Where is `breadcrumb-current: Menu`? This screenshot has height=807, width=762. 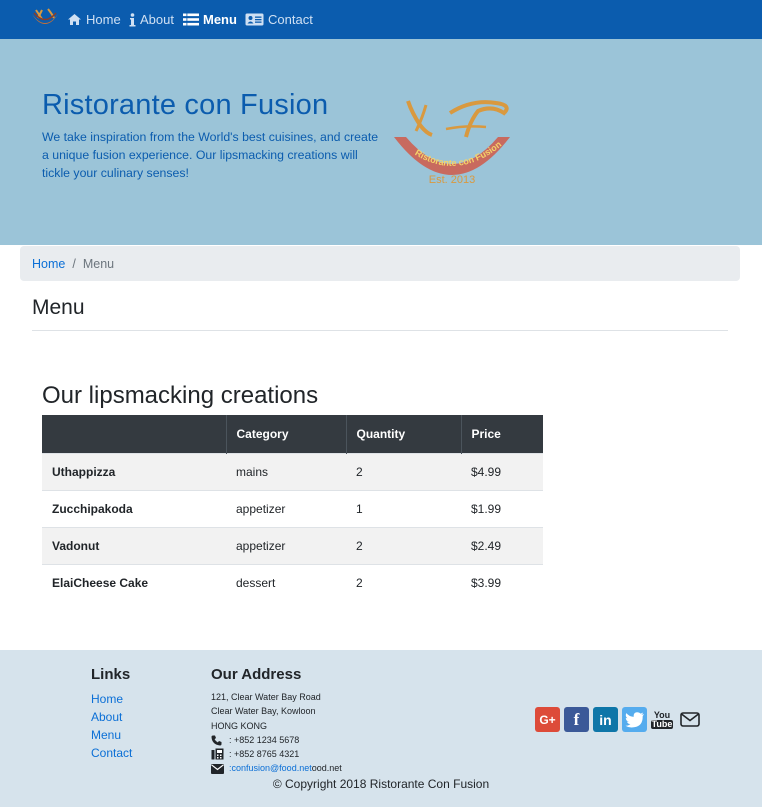
breadcrumb-current: Menu is located at coordinates (98, 263).